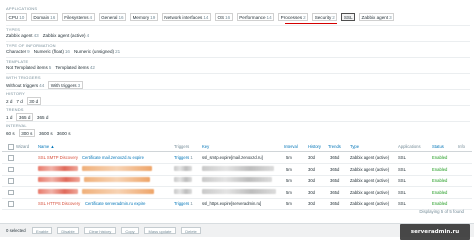 Image resolution: width=474 pixels, height=242 pixels. I want to click on selected-count: 0 selected, so click(16, 230).